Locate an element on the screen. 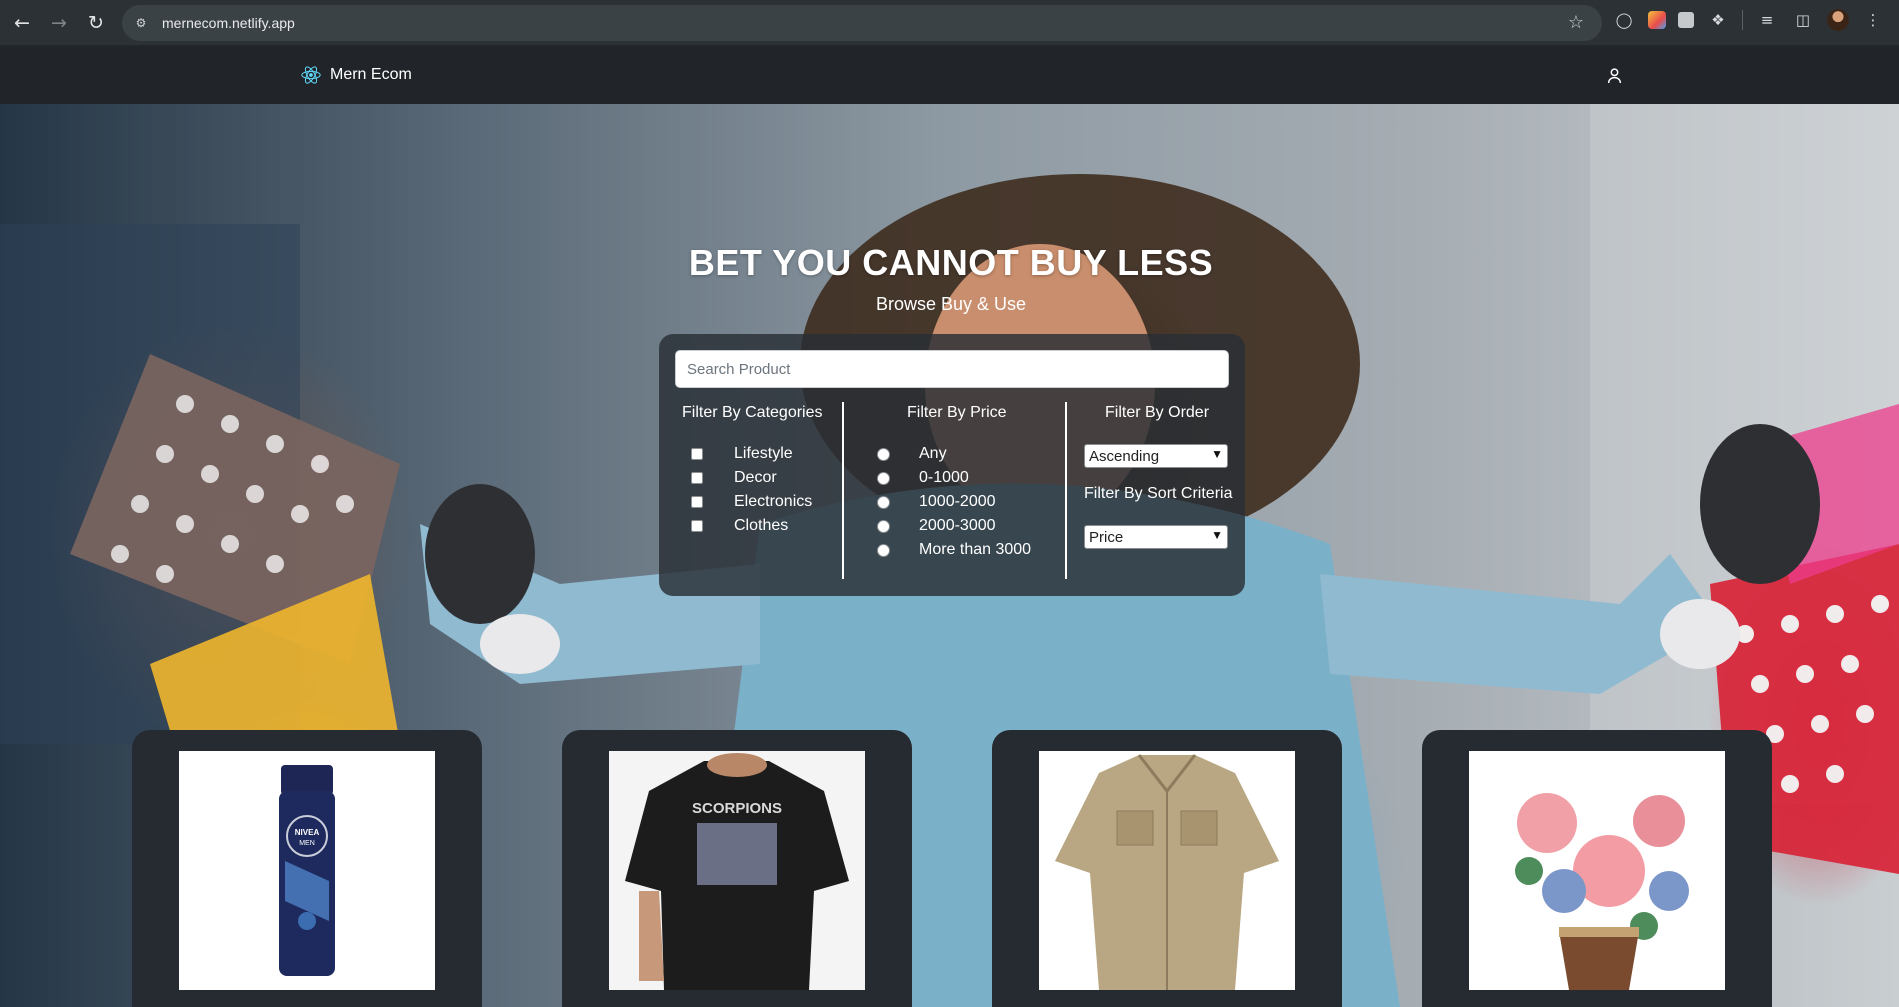 The image size is (1899, 1007). category-label: Decor is located at coordinates (755, 477).